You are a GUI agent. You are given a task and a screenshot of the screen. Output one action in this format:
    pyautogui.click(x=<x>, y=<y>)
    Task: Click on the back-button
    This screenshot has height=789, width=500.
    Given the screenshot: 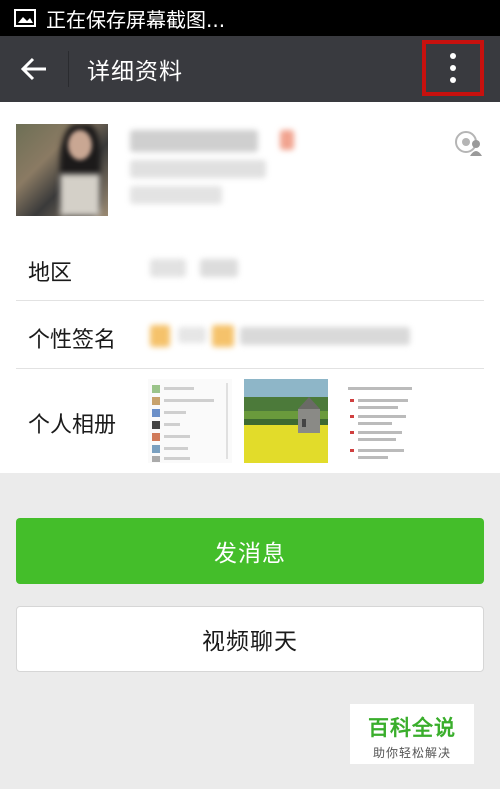 What is the action you would take?
    pyautogui.click(x=34, y=69)
    